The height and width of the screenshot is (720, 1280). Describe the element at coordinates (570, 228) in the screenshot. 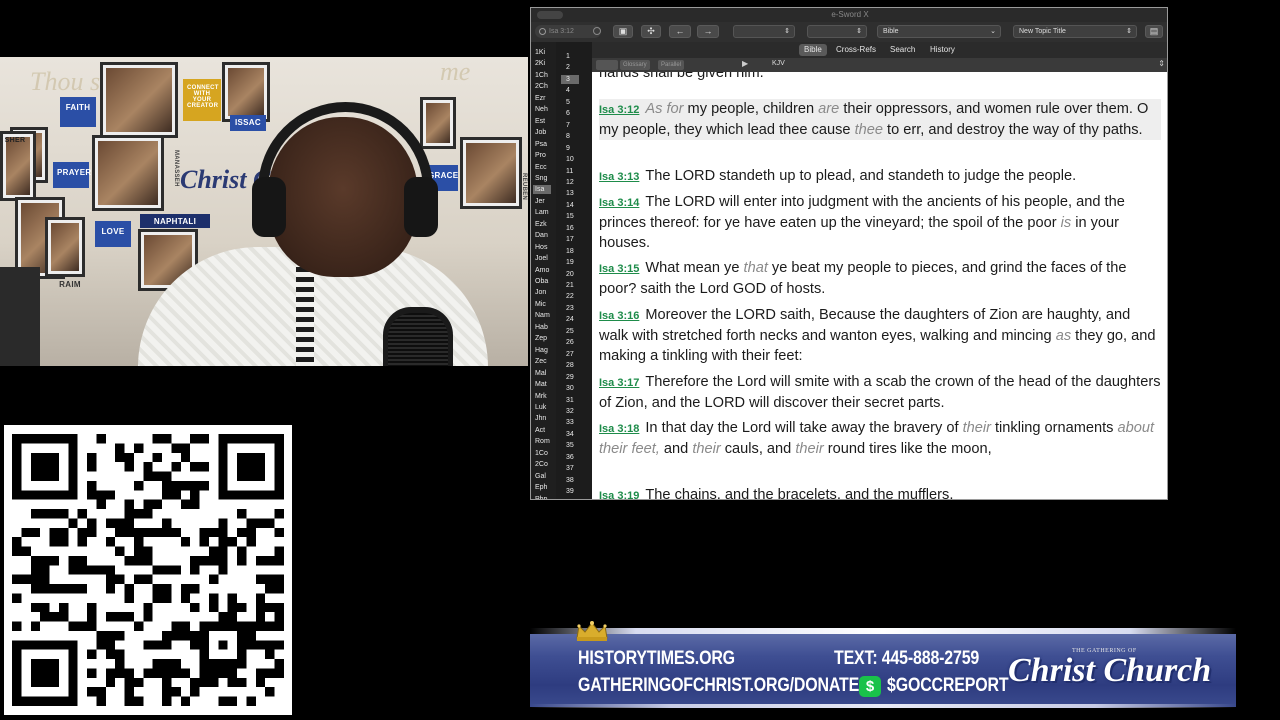

I see `chapter-item: 16` at that location.